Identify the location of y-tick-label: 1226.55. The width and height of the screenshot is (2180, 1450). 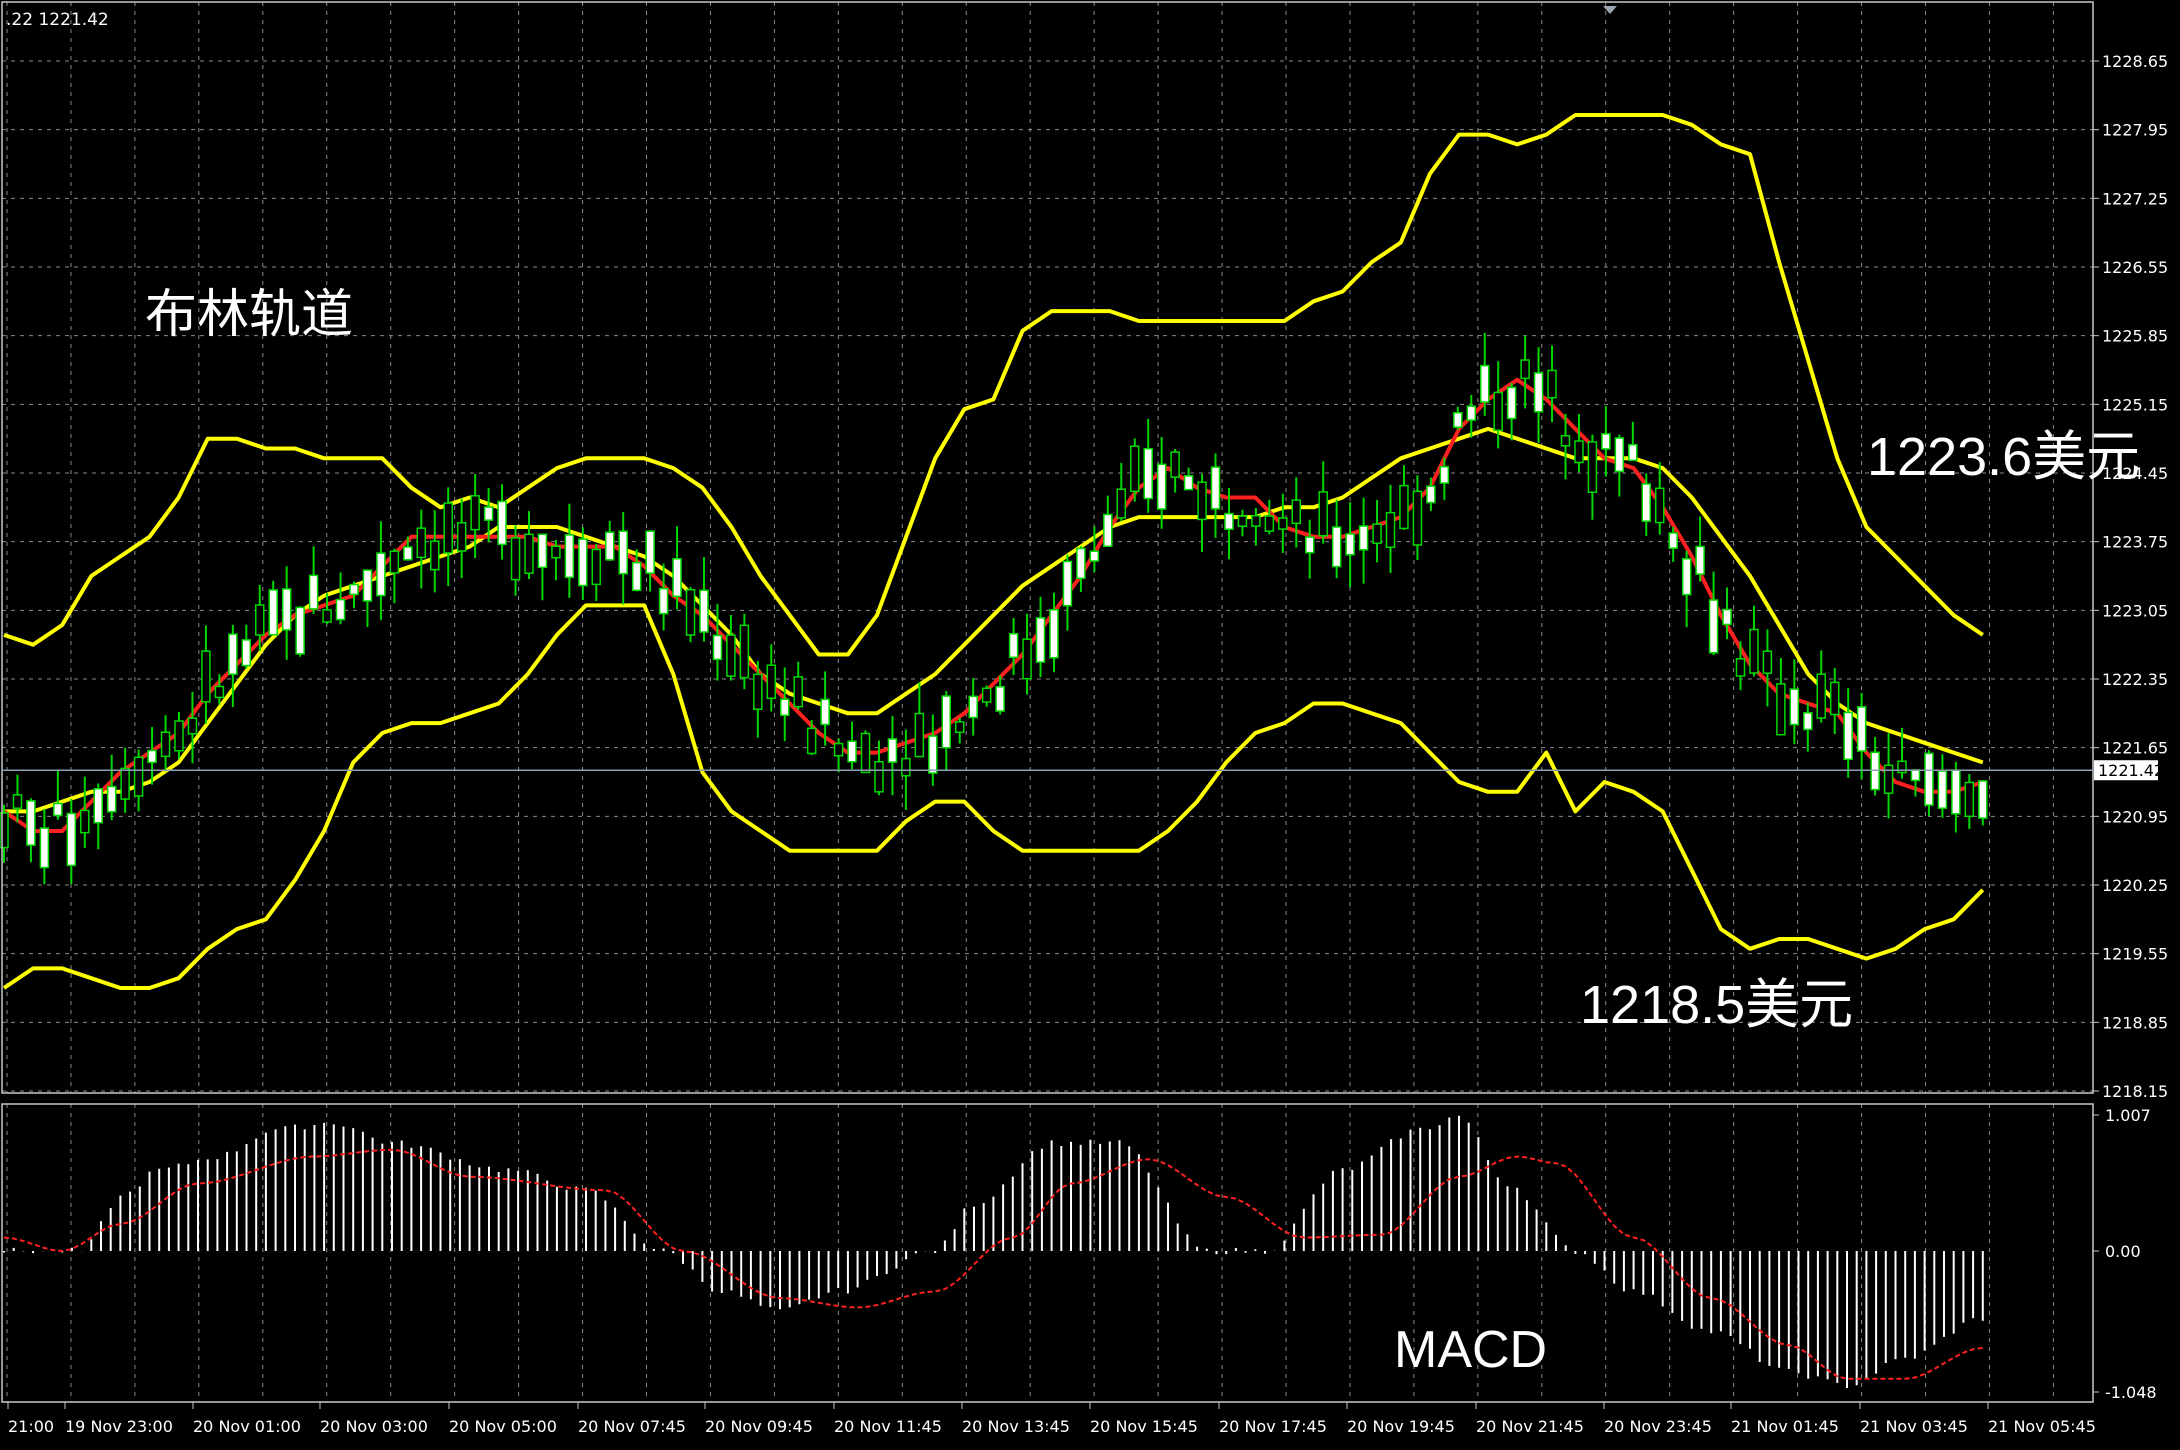
(2135, 267).